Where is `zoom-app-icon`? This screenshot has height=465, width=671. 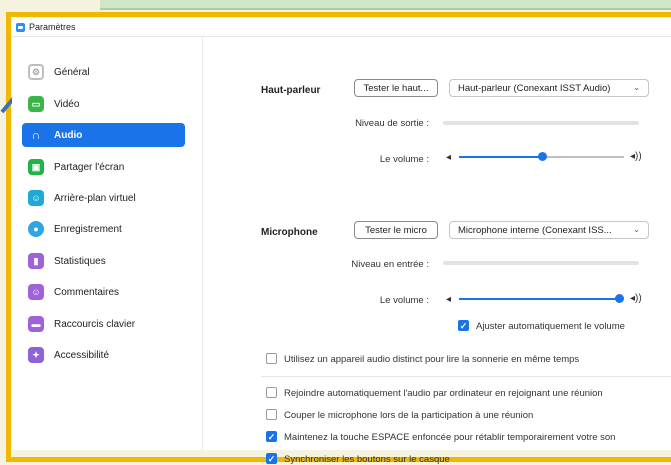
zoom-app-icon is located at coordinates (20, 27).